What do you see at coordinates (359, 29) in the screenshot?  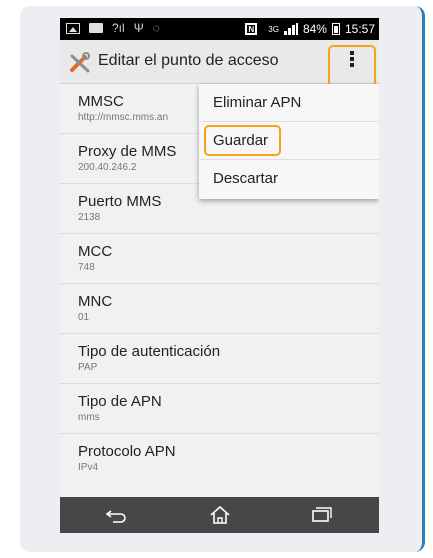 I see `clock: 15:57` at bounding box center [359, 29].